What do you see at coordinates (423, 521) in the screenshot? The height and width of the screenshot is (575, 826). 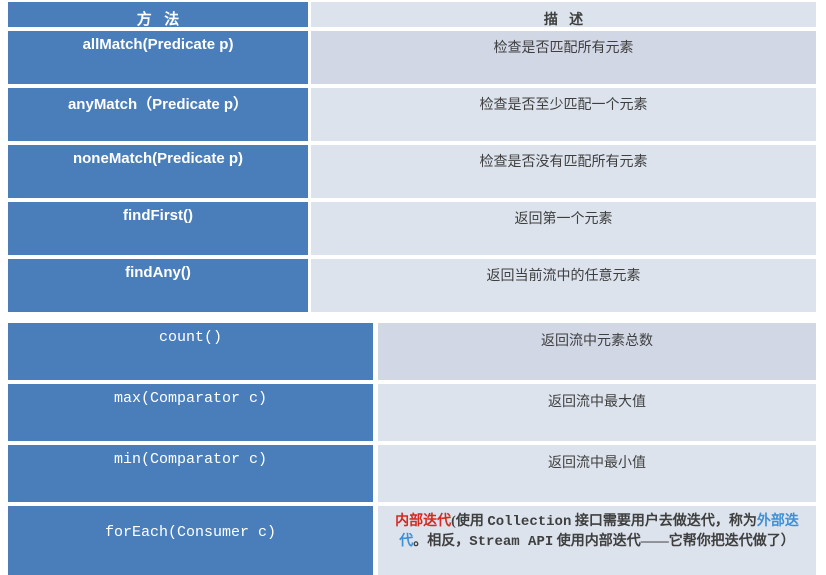 I see `internal-iteration-term: 内部迭代` at bounding box center [423, 521].